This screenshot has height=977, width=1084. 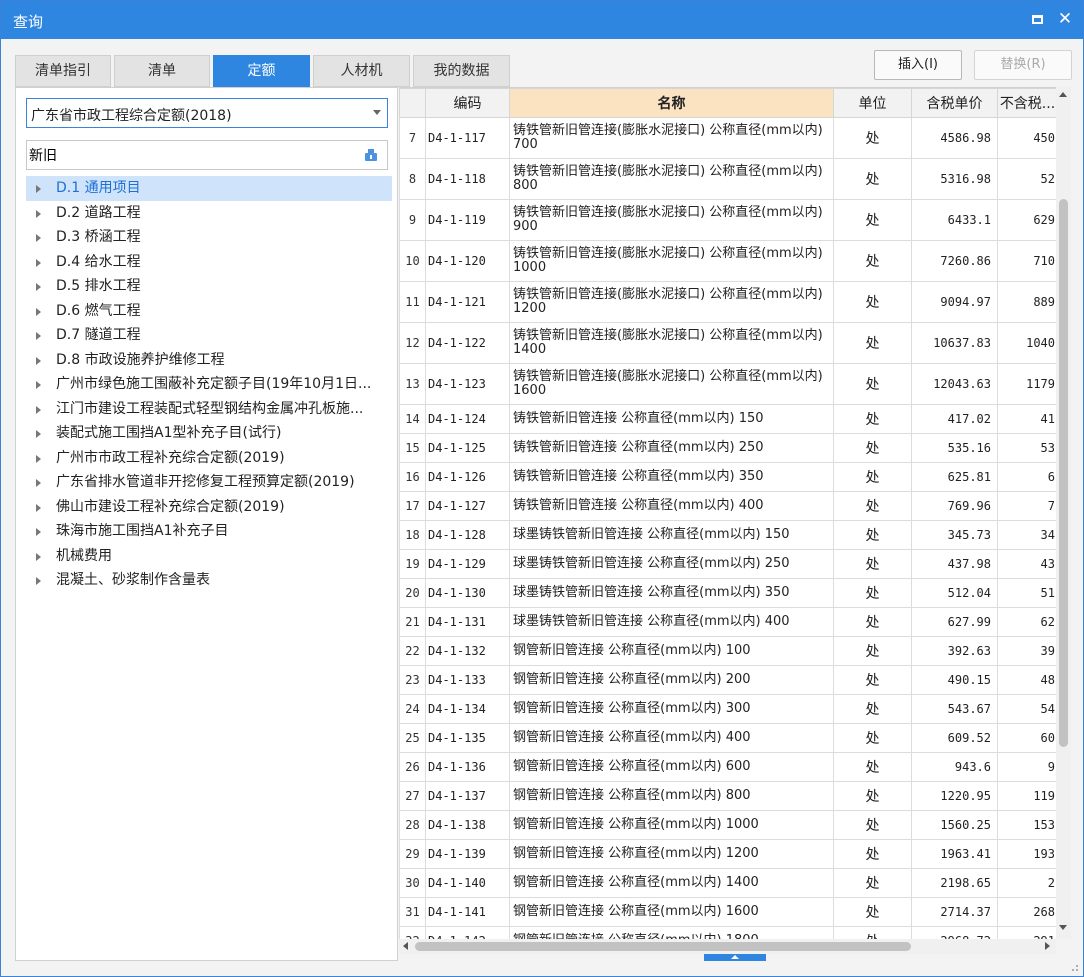 What do you see at coordinates (412, 912) in the screenshot?
I see `row-index: 31` at bounding box center [412, 912].